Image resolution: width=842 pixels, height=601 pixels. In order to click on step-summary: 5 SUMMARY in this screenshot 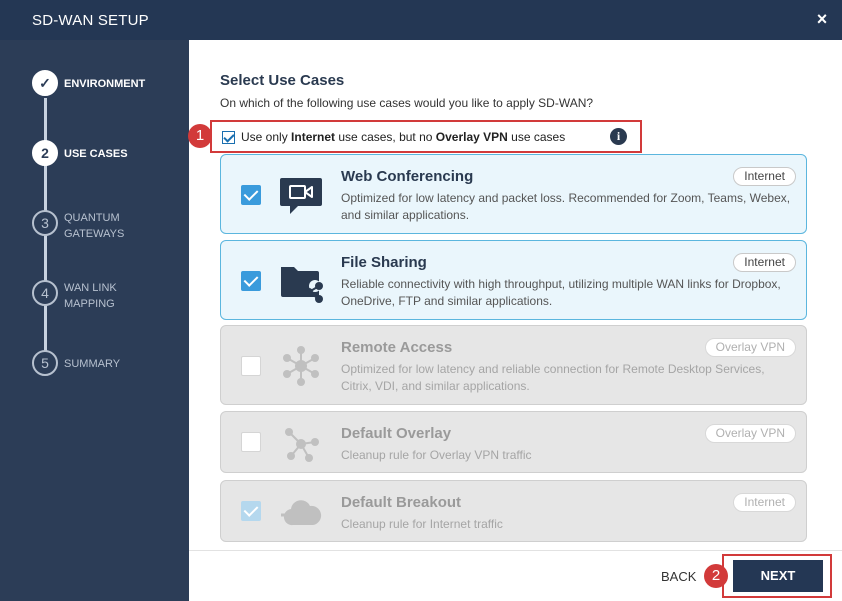, I will do `click(107, 370)`.